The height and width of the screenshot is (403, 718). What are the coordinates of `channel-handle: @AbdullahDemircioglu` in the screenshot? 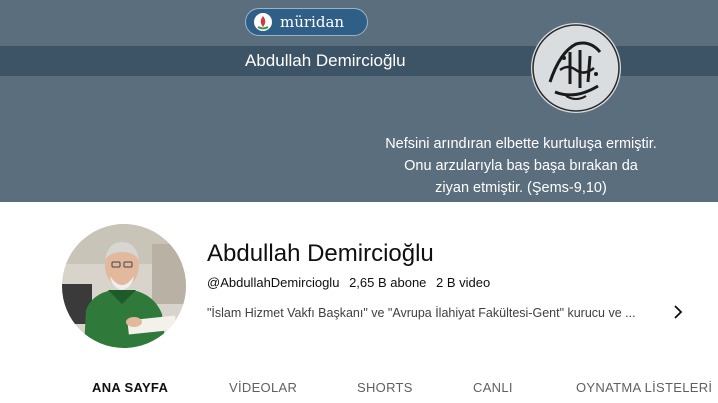 It's located at (273, 282).